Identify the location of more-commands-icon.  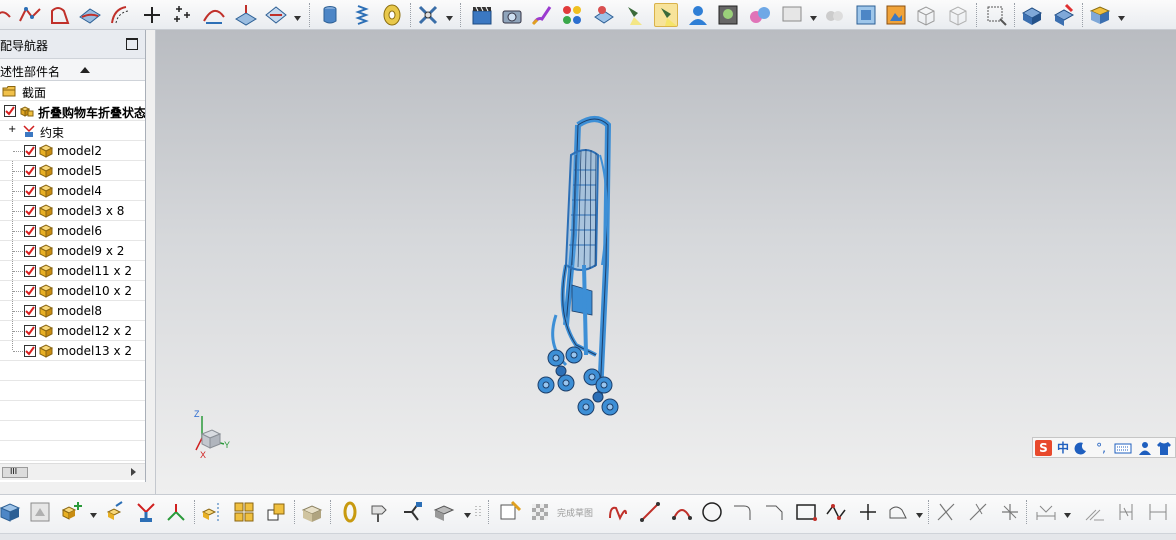
(482, 512).